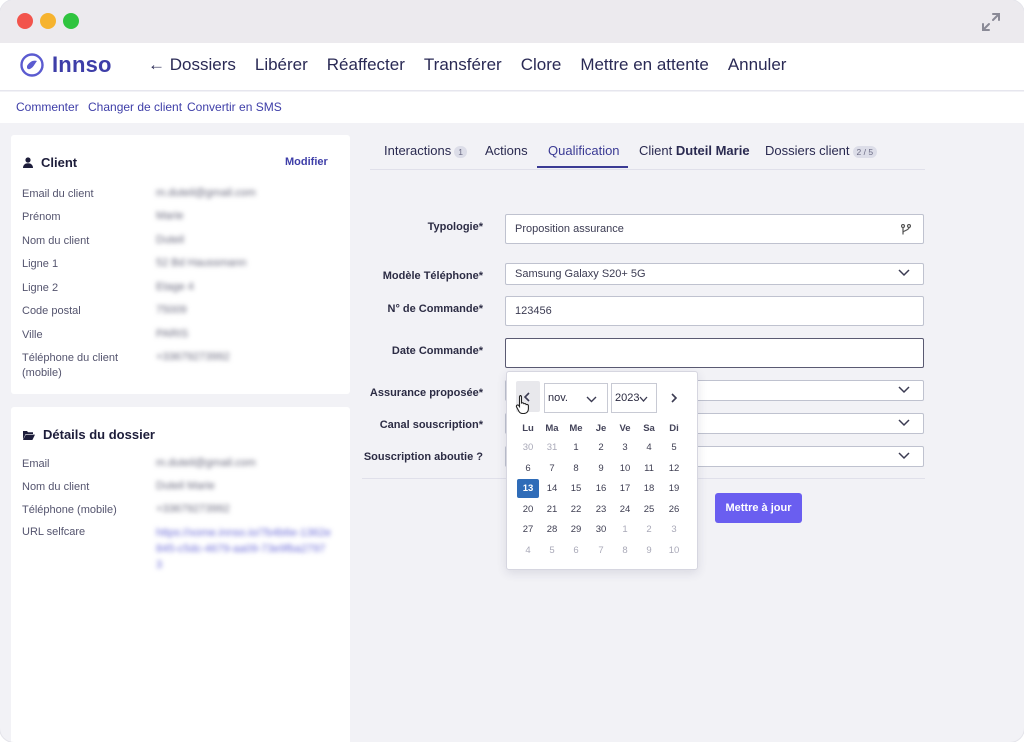 The image size is (1024, 742). Describe the element at coordinates (541, 65) in the screenshot. I see `clore-button: Clore` at that location.